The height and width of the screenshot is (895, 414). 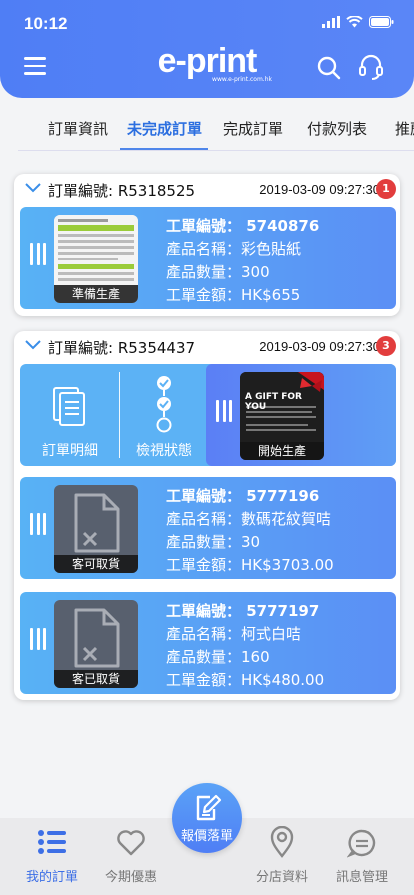 I want to click on start-production-item: A GIFT FOR YOU 開始生產, so click(x=301, y=415).